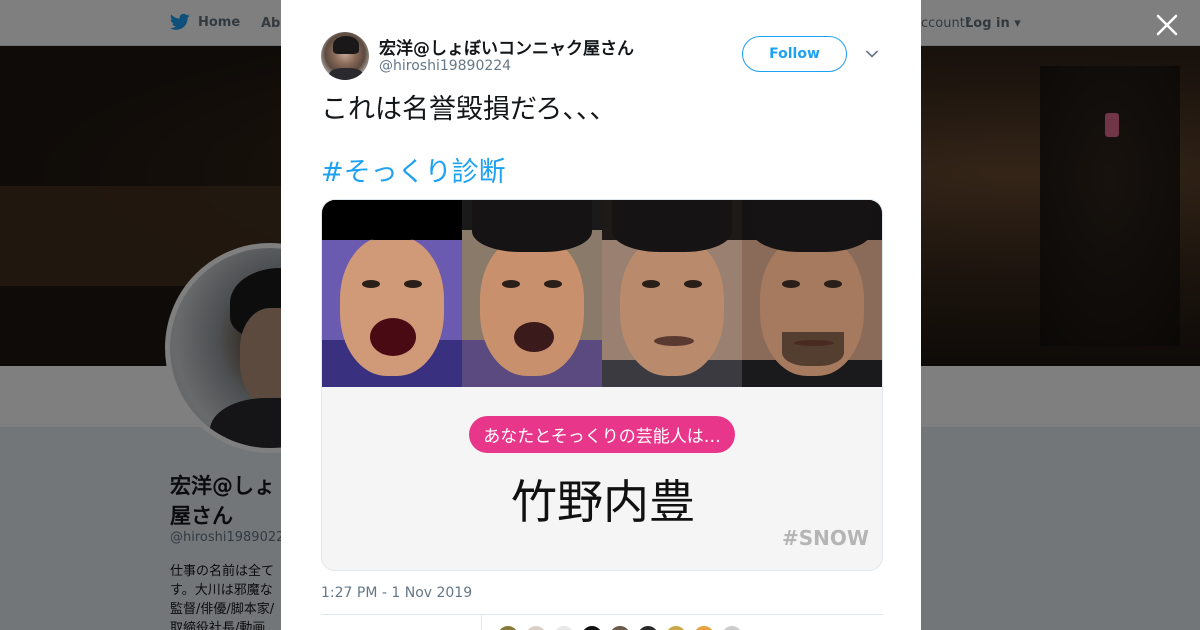 This screenshot has width=1200, height=630. I want to click on author-avatar, so click(345, 56).